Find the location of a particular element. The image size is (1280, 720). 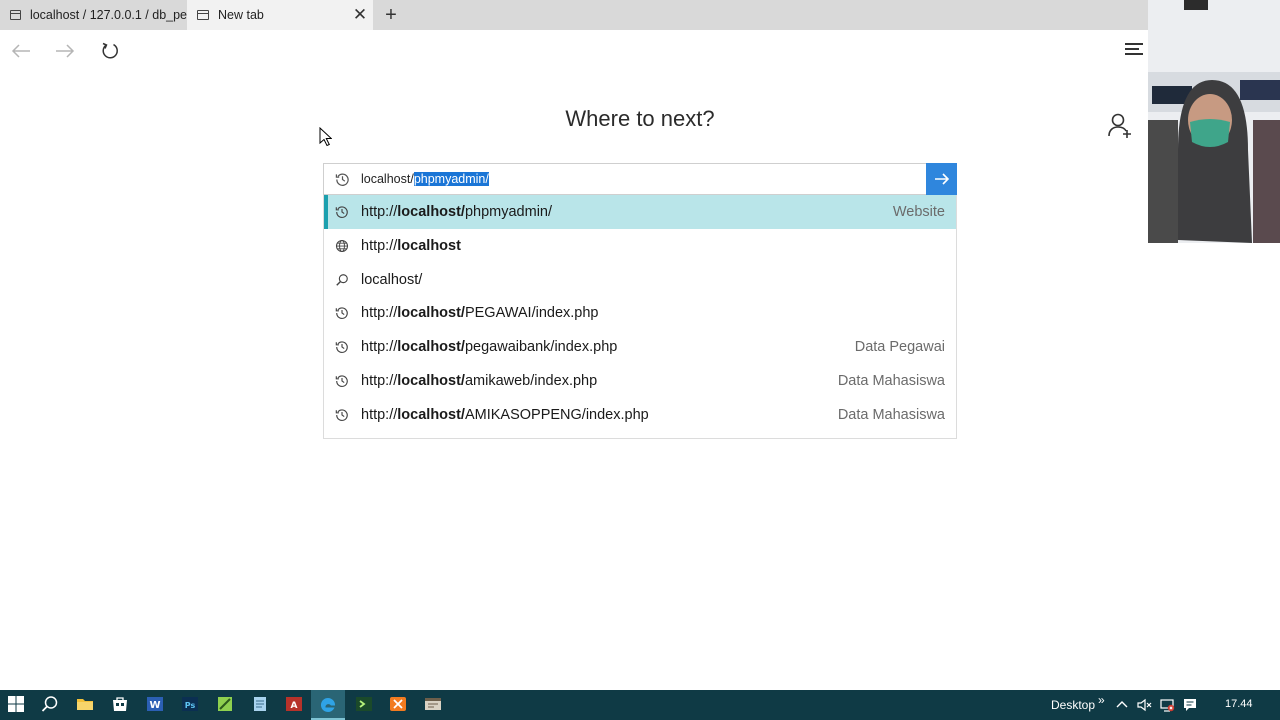

notepad-button is located at coordinates (261, 705).